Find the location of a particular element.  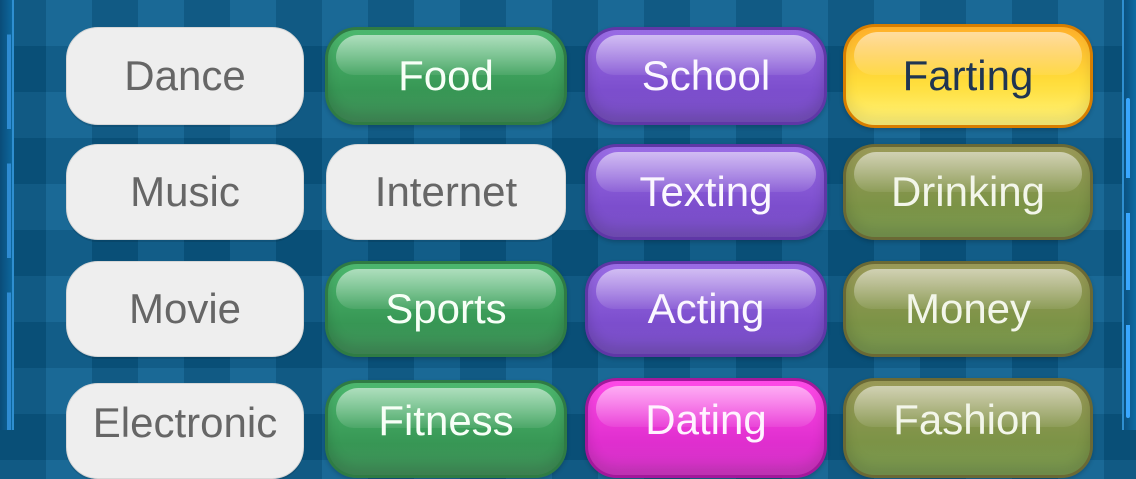

category-label: Dance is located at coordinates (185, 75).